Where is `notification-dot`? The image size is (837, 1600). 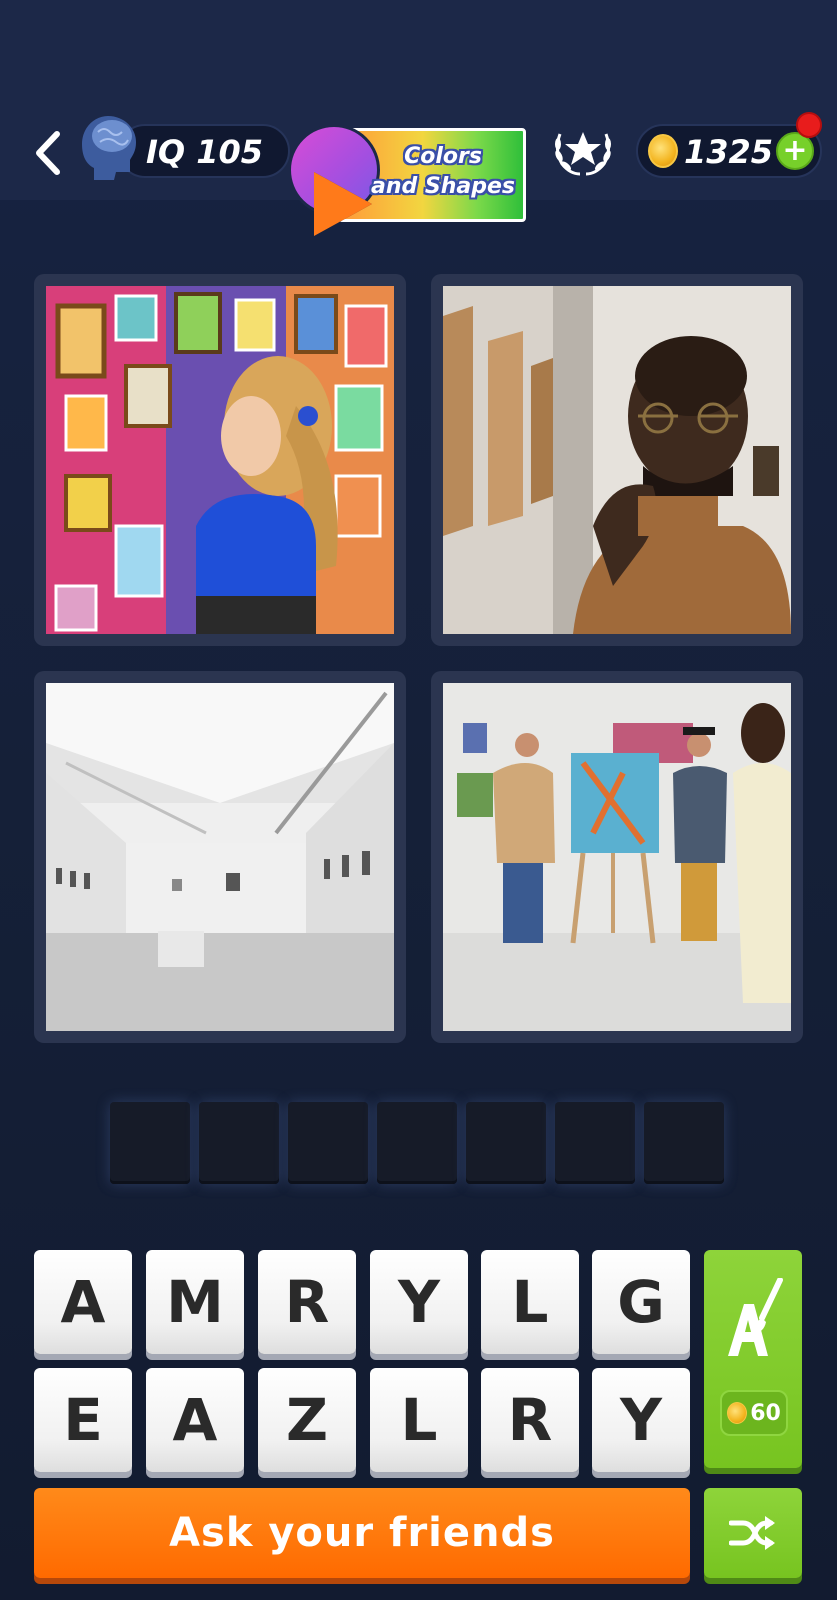
notification-dot is located at coordinates (809, 125).